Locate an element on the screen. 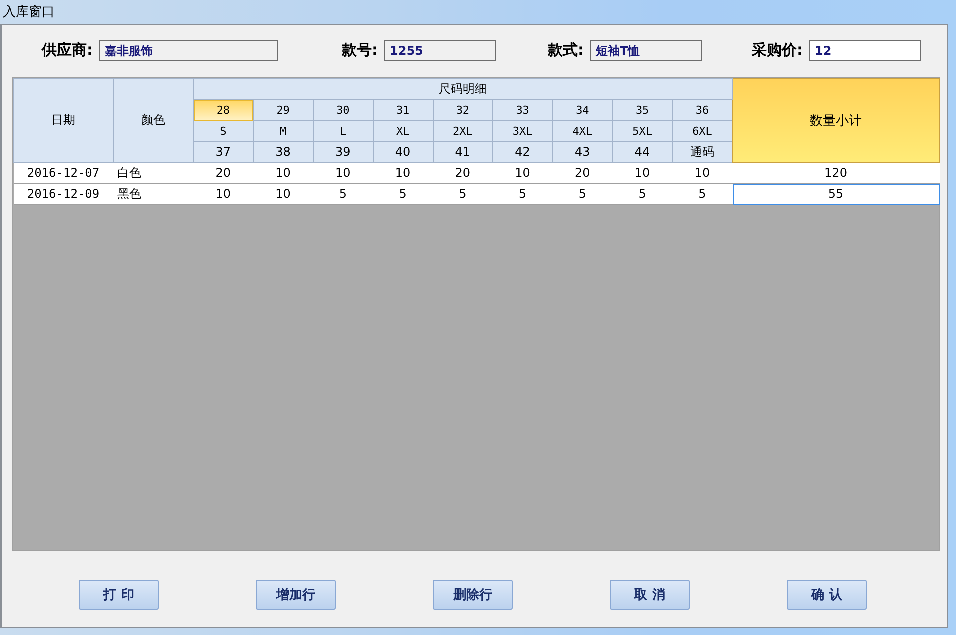 This screenshot has width=956, height=635. column-header: L is located at coordinates (343, 131).